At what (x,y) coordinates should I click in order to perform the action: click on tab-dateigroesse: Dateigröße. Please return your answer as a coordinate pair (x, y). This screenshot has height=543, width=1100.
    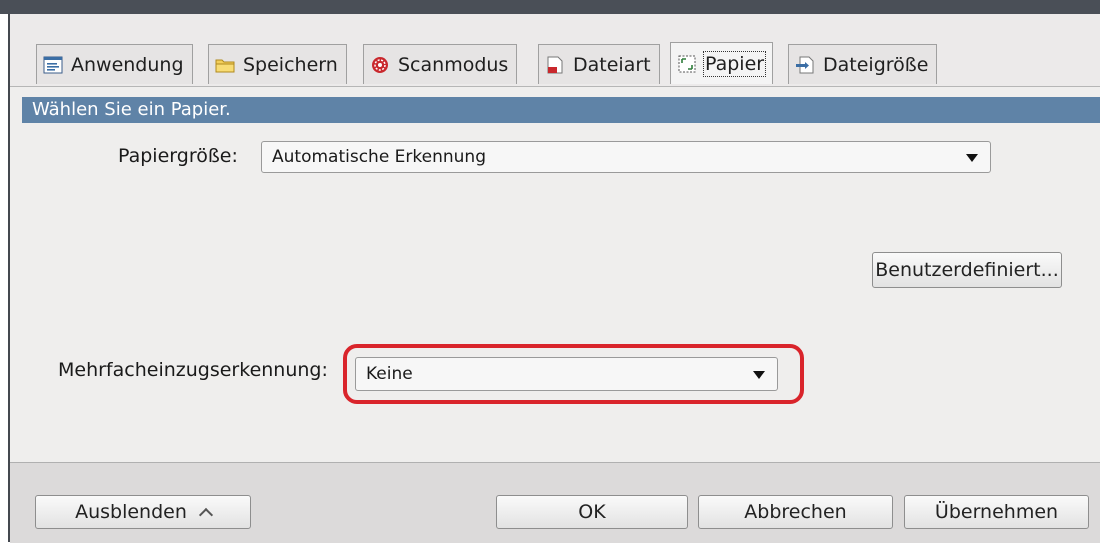
    Looking at the image, I should click on (863, 64).